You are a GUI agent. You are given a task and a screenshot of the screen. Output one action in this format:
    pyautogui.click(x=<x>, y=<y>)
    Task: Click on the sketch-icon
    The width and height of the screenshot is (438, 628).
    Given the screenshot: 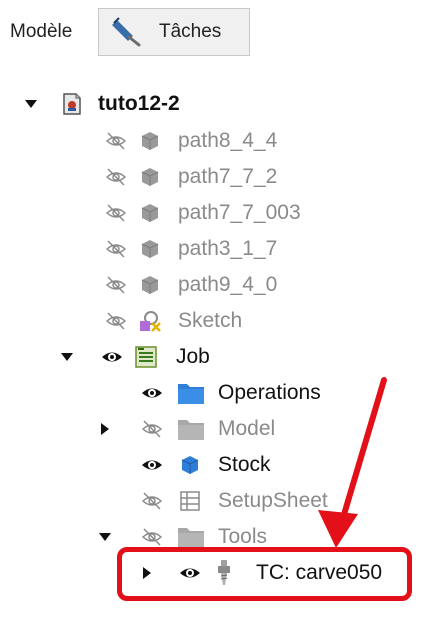 What is the action you would take?
    pyautogui.click(x=150, y=321)
    